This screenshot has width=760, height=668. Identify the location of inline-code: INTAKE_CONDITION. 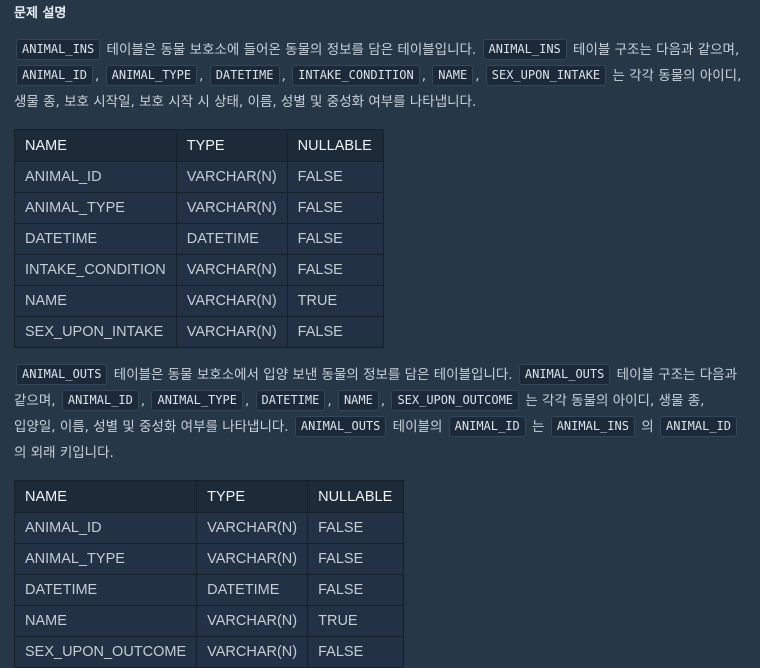
(356, 75).